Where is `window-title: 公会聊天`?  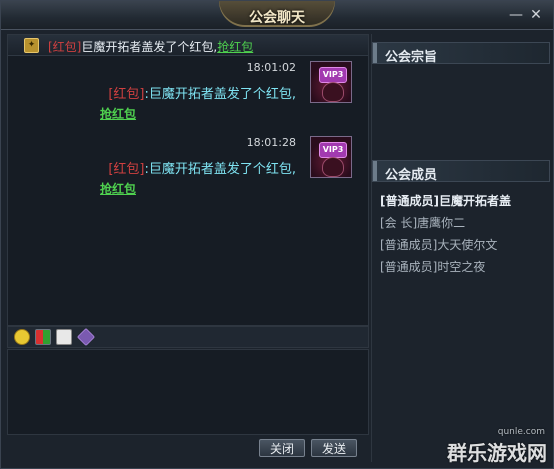 window-title: 公会聊天 is located at coordinates (277, 18).